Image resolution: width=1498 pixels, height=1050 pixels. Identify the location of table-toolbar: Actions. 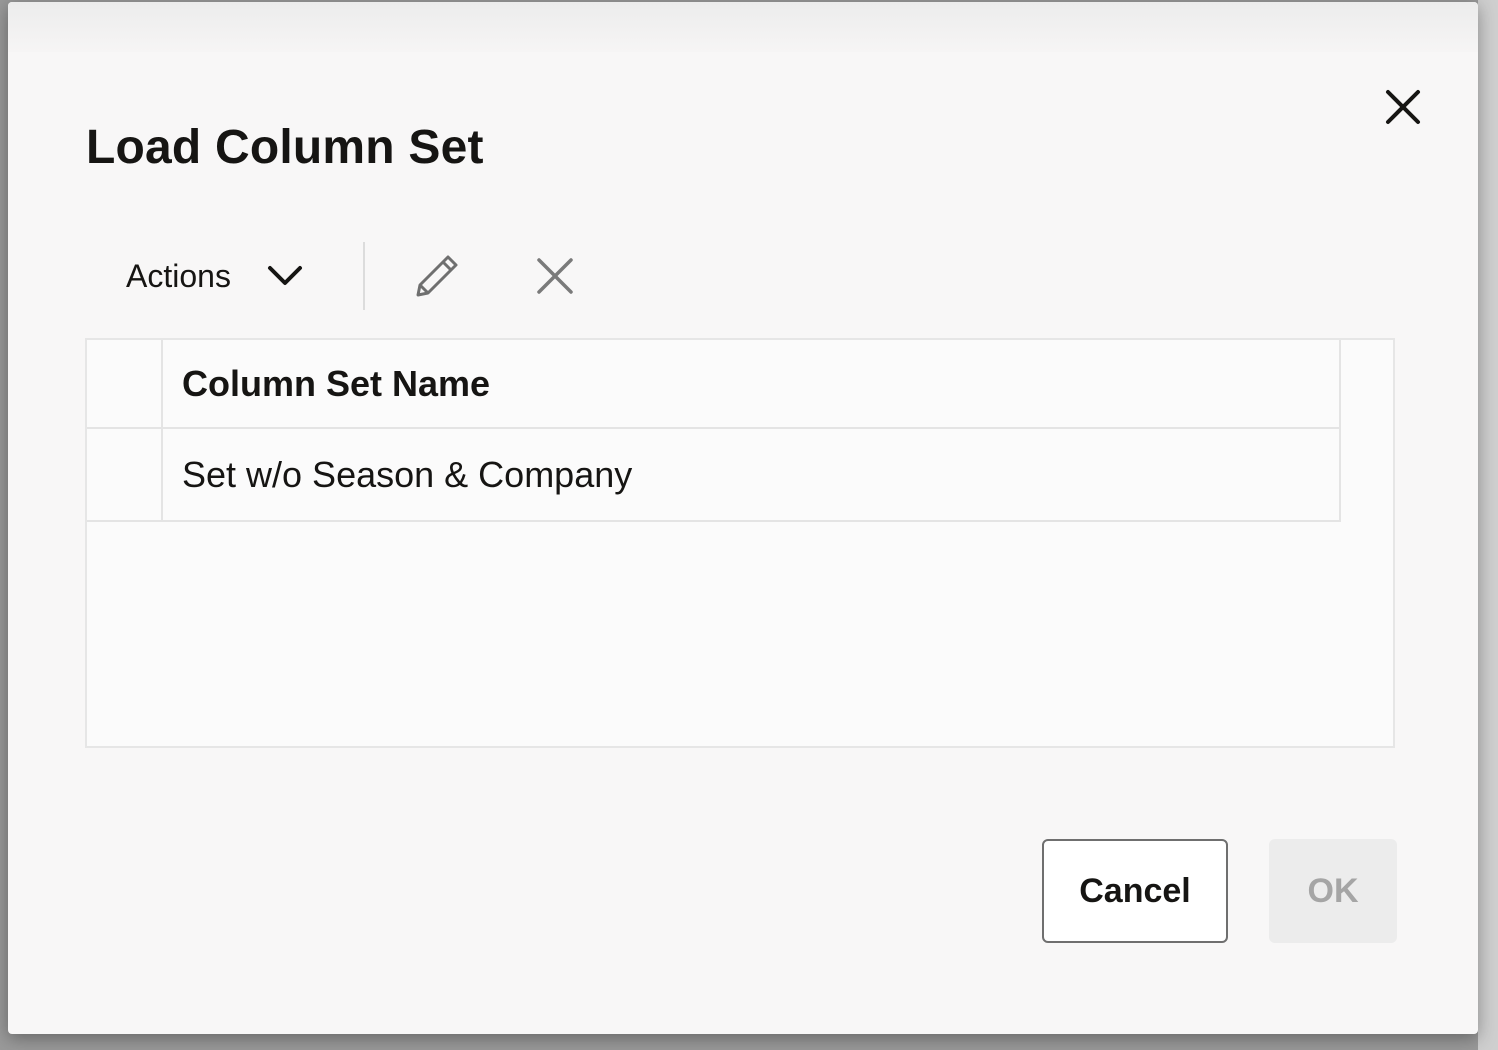
(347, 276).